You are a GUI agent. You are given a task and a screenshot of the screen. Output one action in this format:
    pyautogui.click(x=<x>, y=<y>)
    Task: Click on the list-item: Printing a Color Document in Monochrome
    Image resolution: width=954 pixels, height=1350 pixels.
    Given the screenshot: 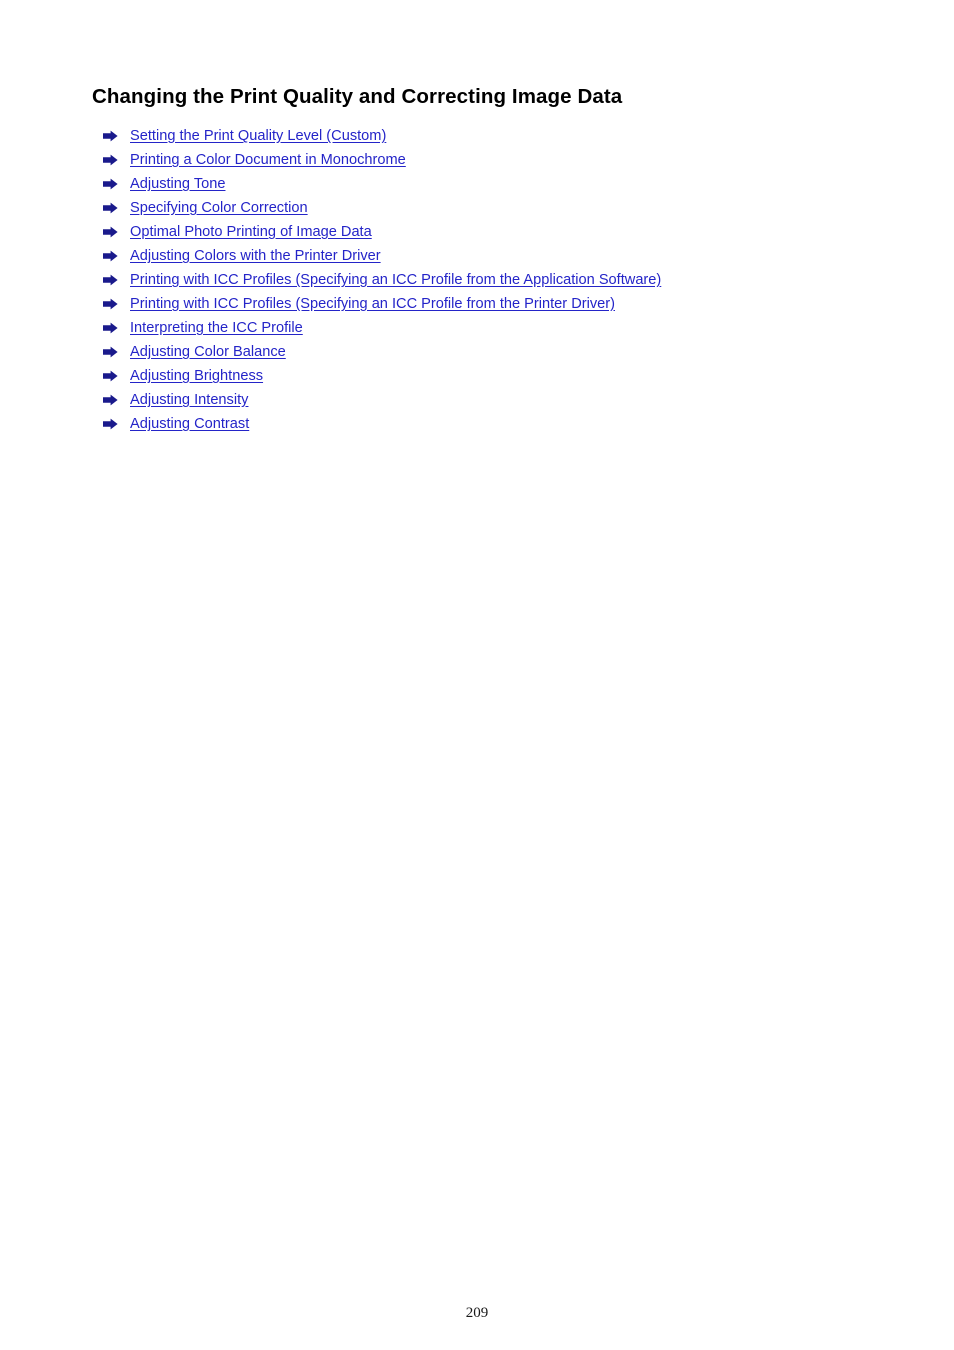 What is the action you would take?
    pyautogui.click(x=382, y=160)
    